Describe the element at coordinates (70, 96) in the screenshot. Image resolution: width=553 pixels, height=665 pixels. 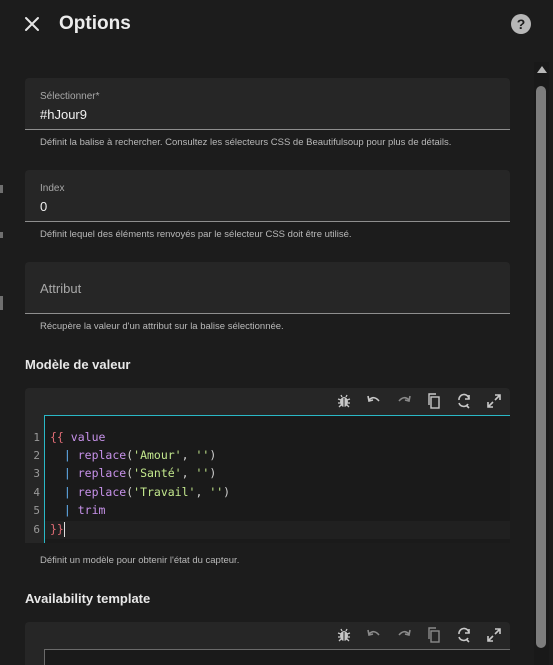
I see `selector-label: Sélectionner*` at that location.